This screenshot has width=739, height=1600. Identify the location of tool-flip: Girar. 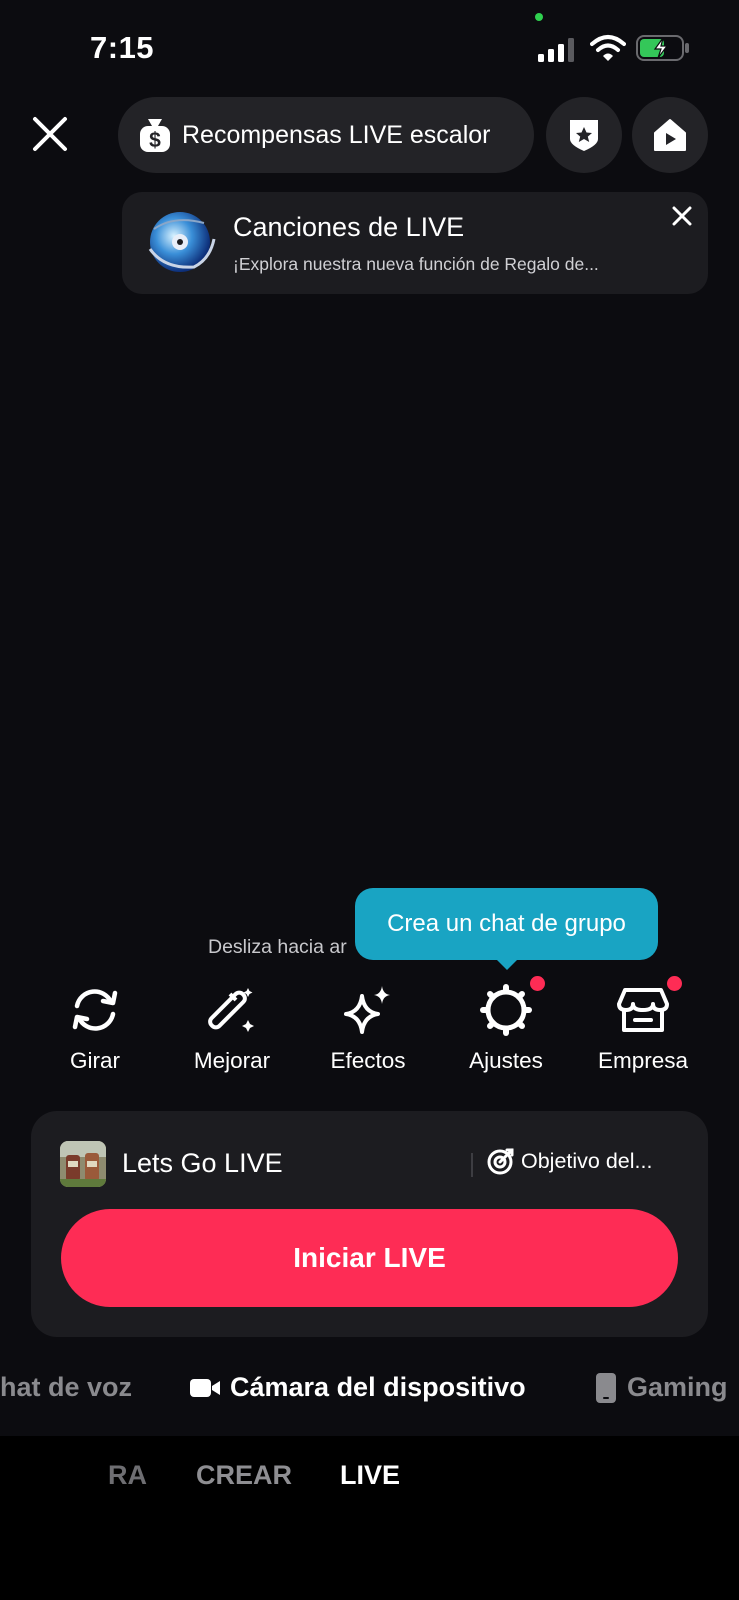
(95, 1032).